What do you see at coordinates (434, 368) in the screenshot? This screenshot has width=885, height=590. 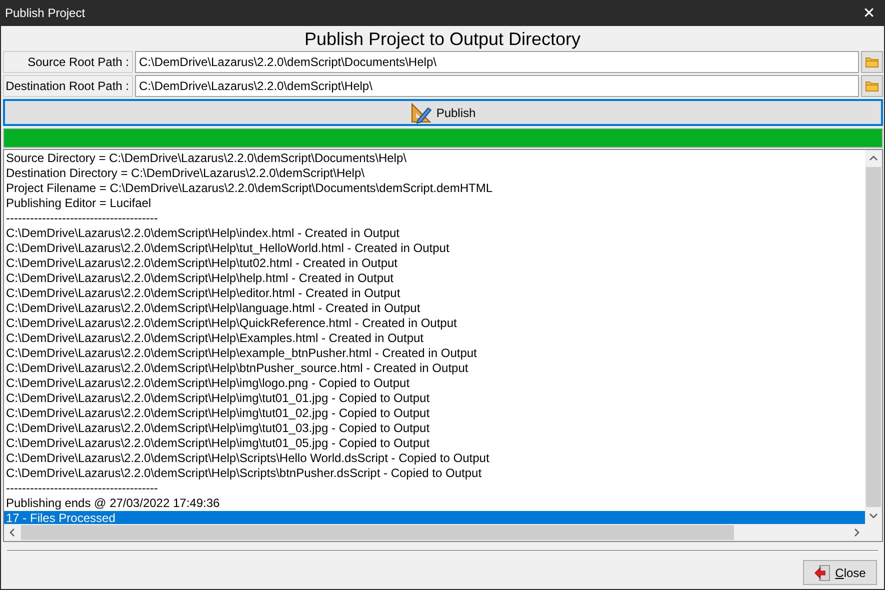 I see `log-line: C:\DemDrive\Lazarus\2.2.0\demScript\Help\btnPusher_source.html - Created in Output` at bounding box center [434, 368].